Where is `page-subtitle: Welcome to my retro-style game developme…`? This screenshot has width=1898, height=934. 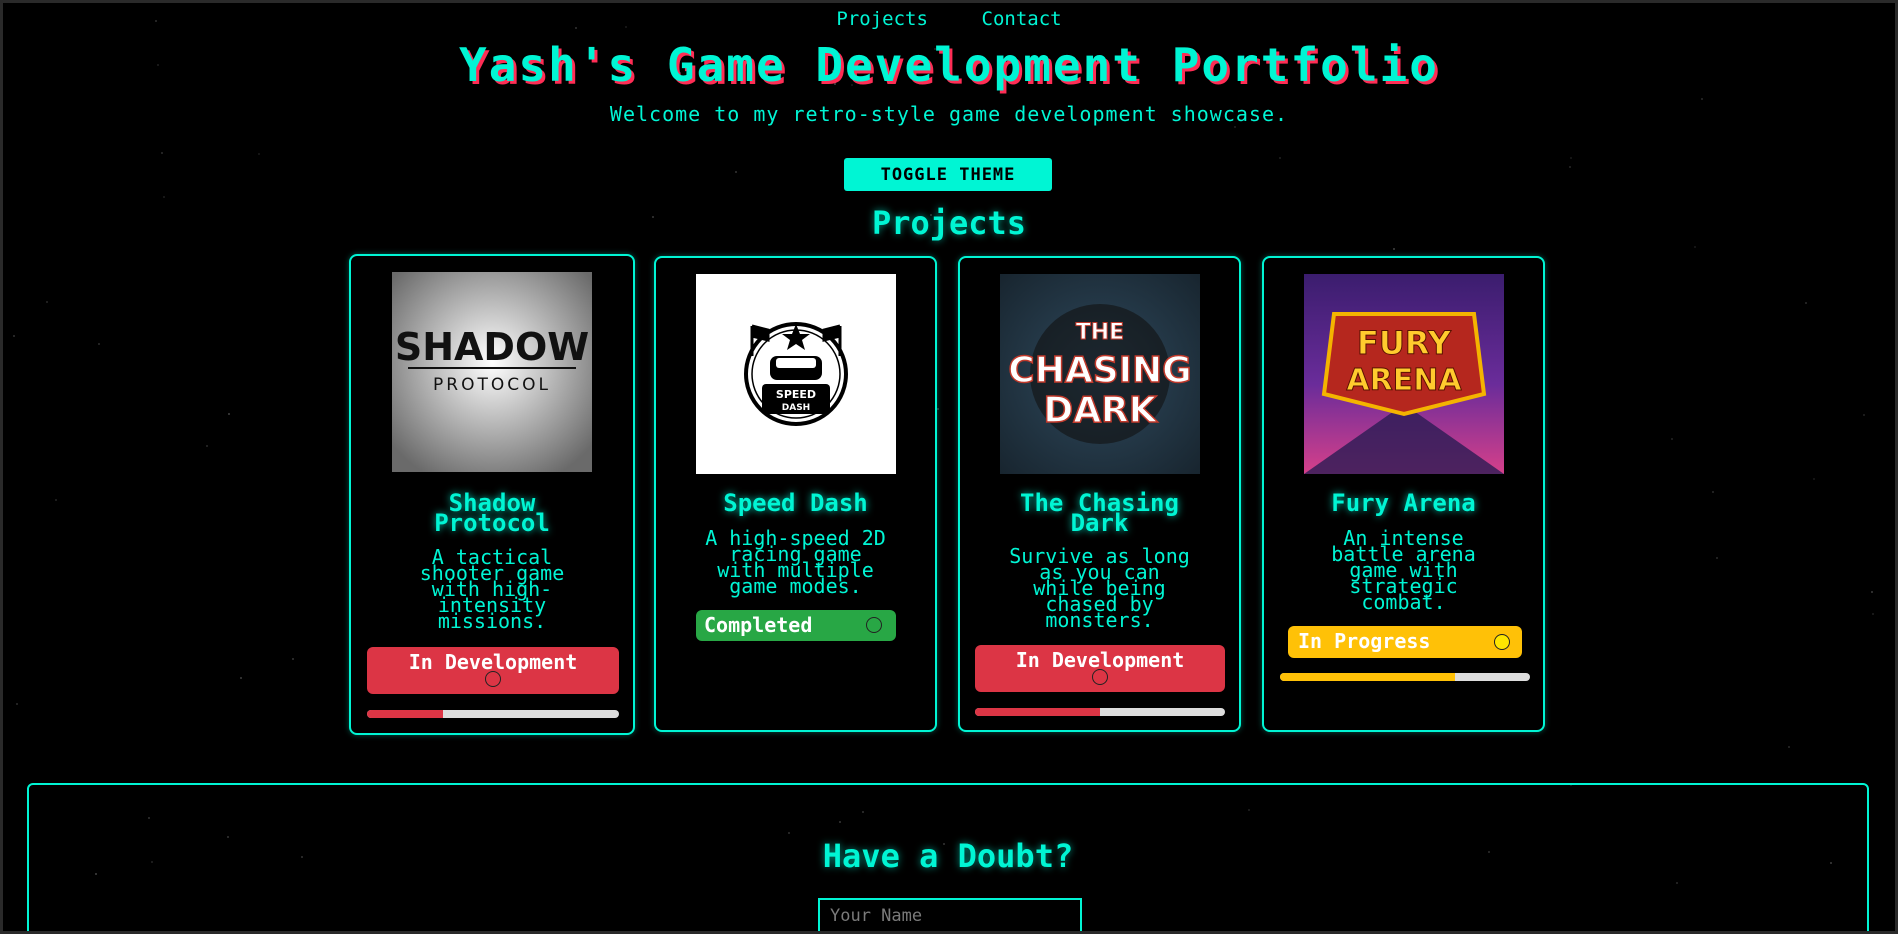 page-subtitle: Welcome to my retro-style game developme… is located at coordinates (949, 114).